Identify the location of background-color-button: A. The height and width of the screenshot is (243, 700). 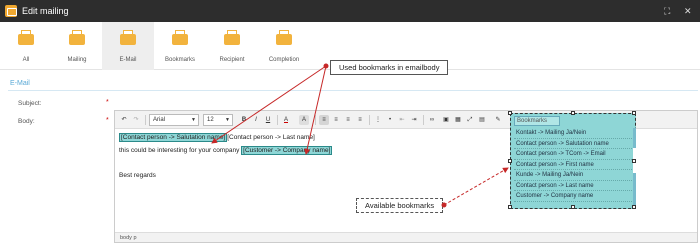
(304, 120).